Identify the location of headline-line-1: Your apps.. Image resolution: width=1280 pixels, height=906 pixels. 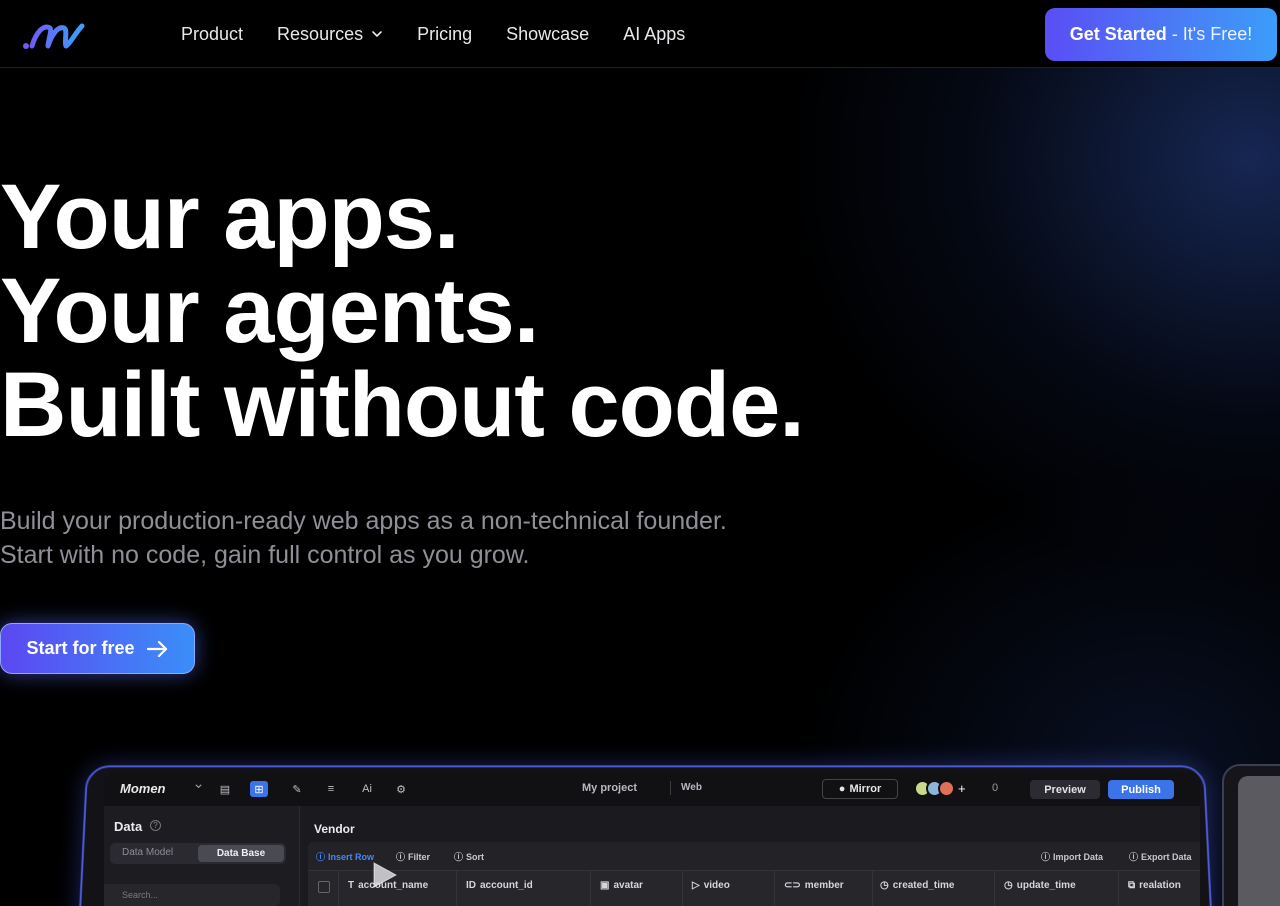
(230, 217).